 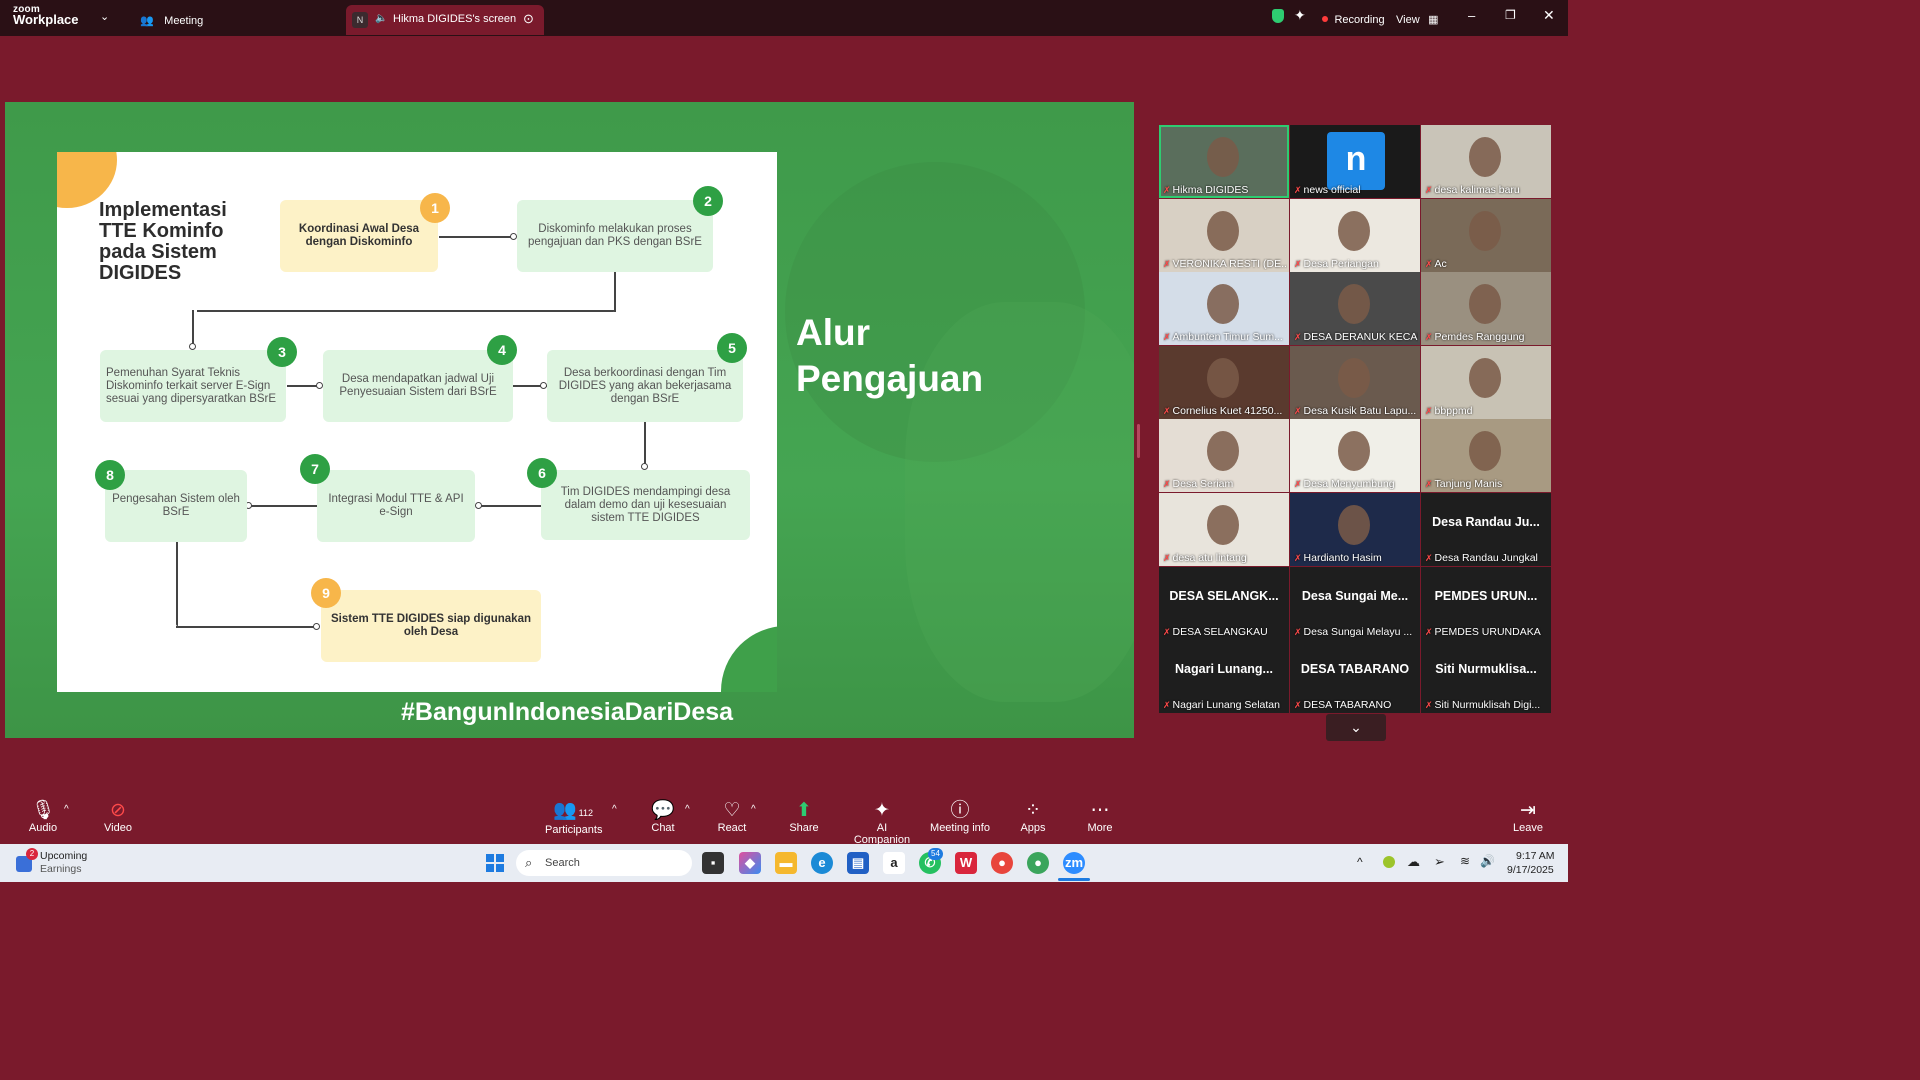 I want to click on share-button: ⬆ Share, so click(x=804, y=817).